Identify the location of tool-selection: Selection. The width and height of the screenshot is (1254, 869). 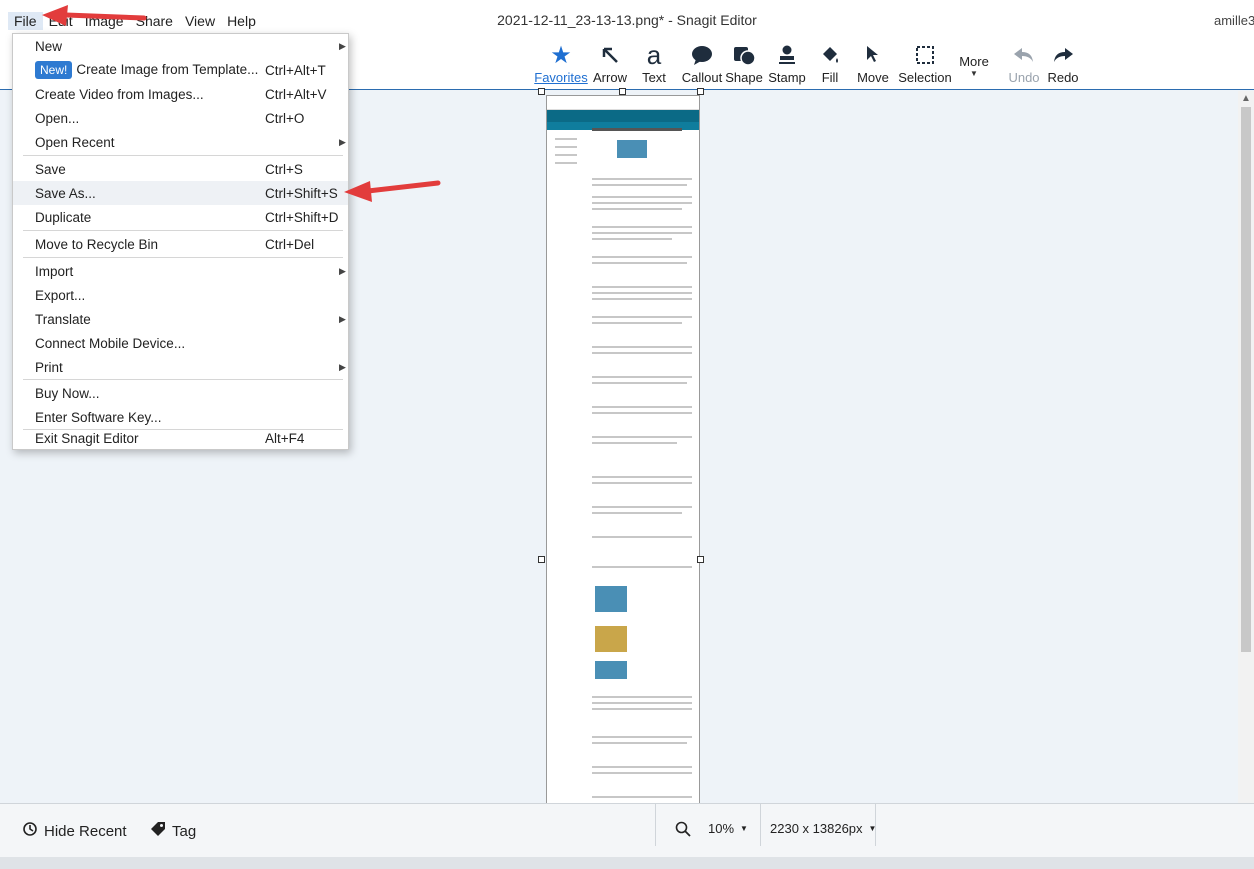
(925, 64).